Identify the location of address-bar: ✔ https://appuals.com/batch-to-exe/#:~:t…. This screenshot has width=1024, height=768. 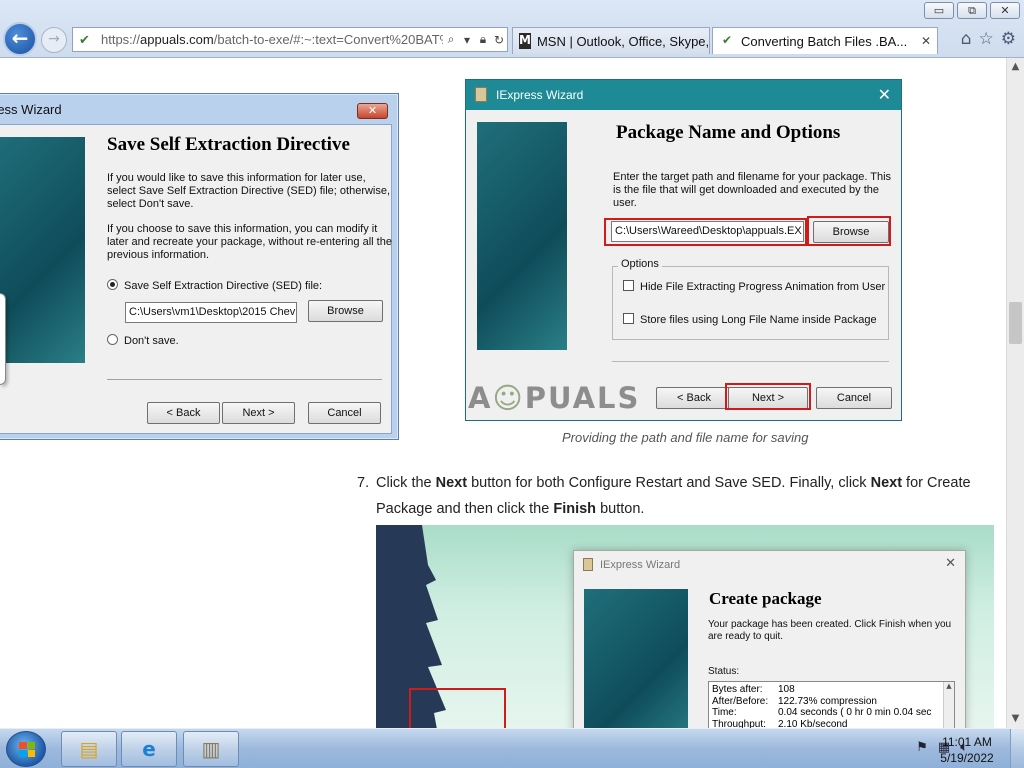
(290, 39).